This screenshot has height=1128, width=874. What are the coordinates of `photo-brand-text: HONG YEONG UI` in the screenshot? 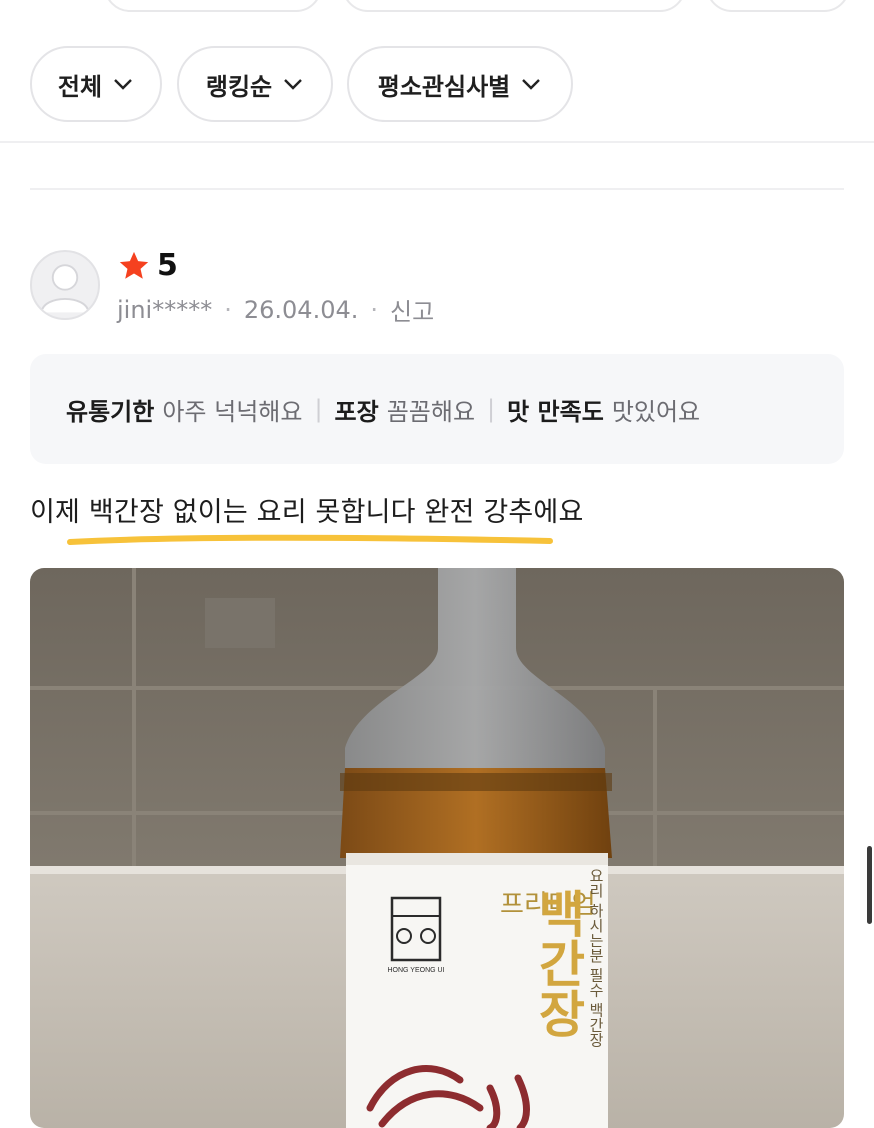 It's located at (415, 970).